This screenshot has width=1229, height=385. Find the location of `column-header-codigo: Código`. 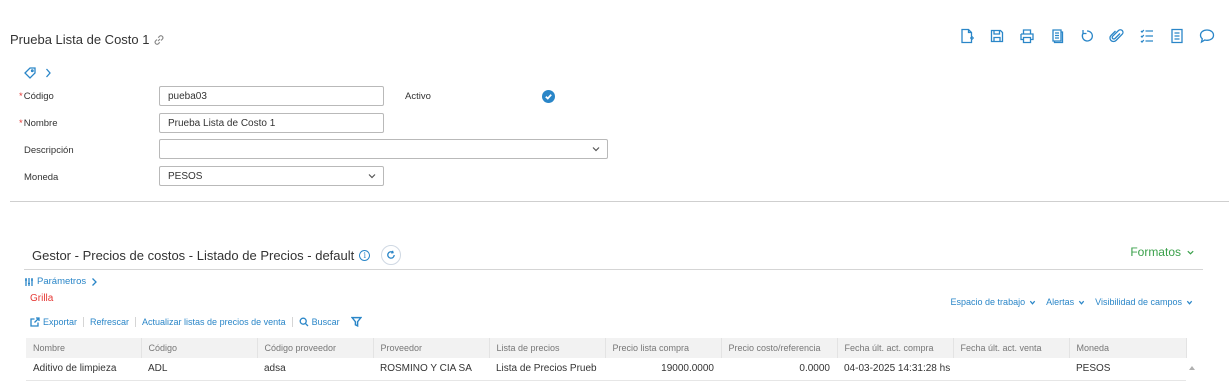

column-header-codigo: Código is located at coordinates (199, 348).